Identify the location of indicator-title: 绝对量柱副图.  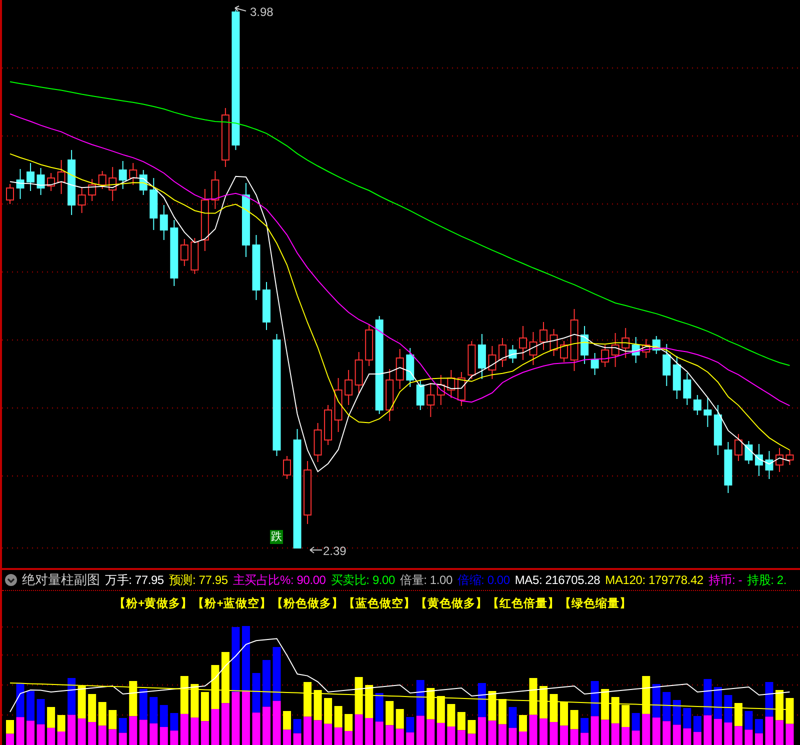
(61, 580).